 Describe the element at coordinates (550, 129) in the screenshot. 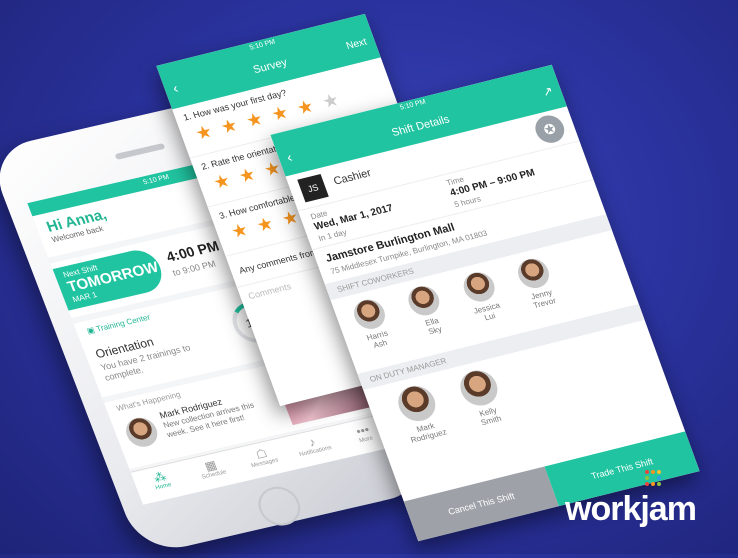

I see `badge-icon: ✪` at that location.